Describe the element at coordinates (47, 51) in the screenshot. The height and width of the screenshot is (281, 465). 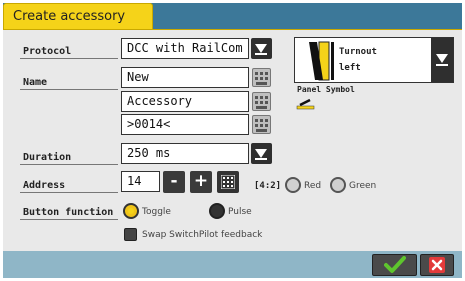
I see `protocol-label: Protocol` at that location.